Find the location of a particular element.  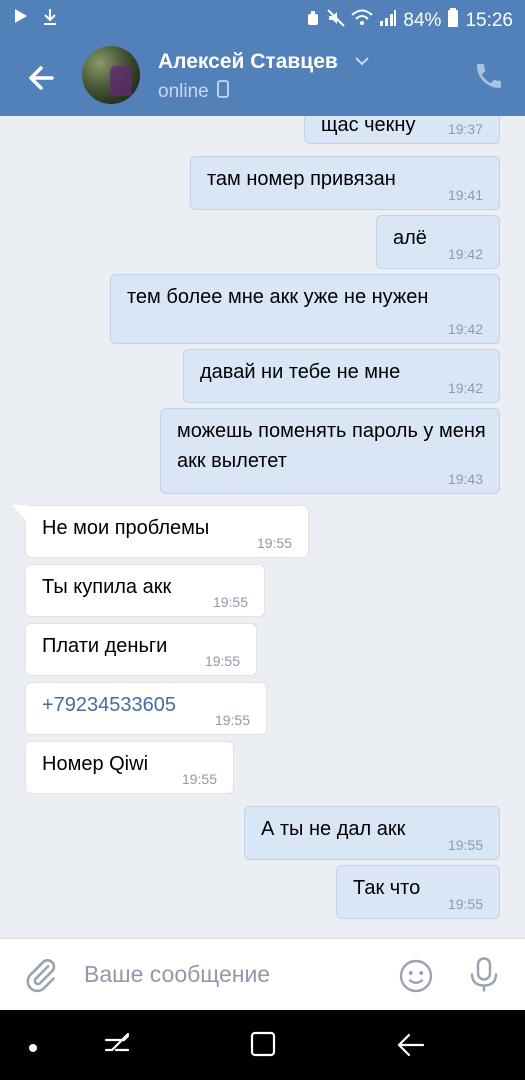

phone-number-link: +79234533605 is located at coordinates (109, 705).